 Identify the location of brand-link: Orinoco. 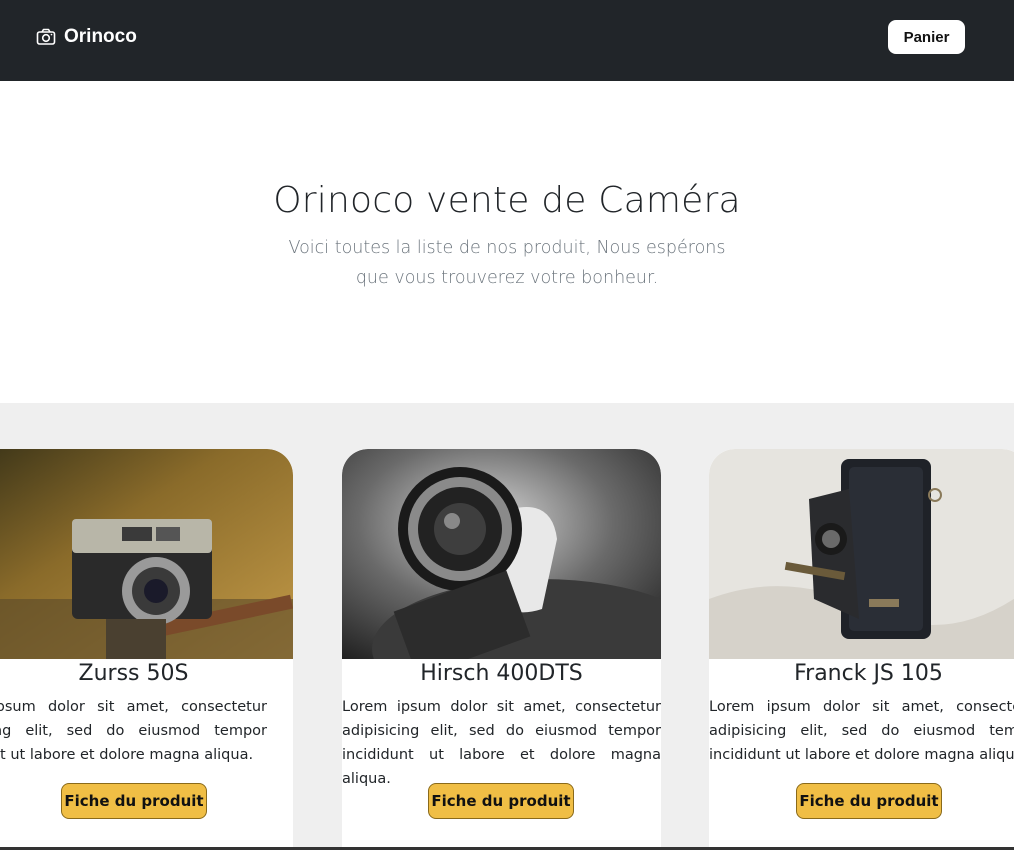
(86, 37).